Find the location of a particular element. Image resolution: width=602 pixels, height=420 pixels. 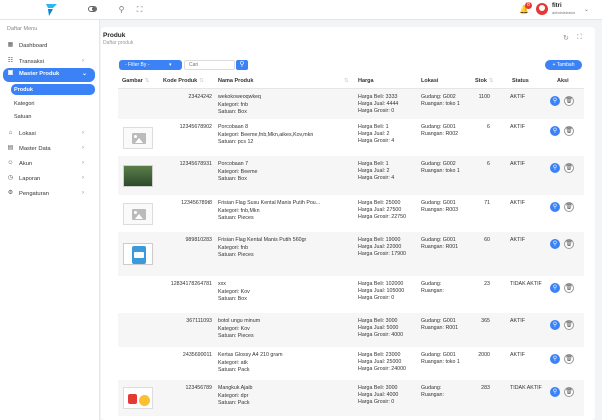

sidebar-item-laporan: ◷ Laporan › is located at coordinates (50, 179).